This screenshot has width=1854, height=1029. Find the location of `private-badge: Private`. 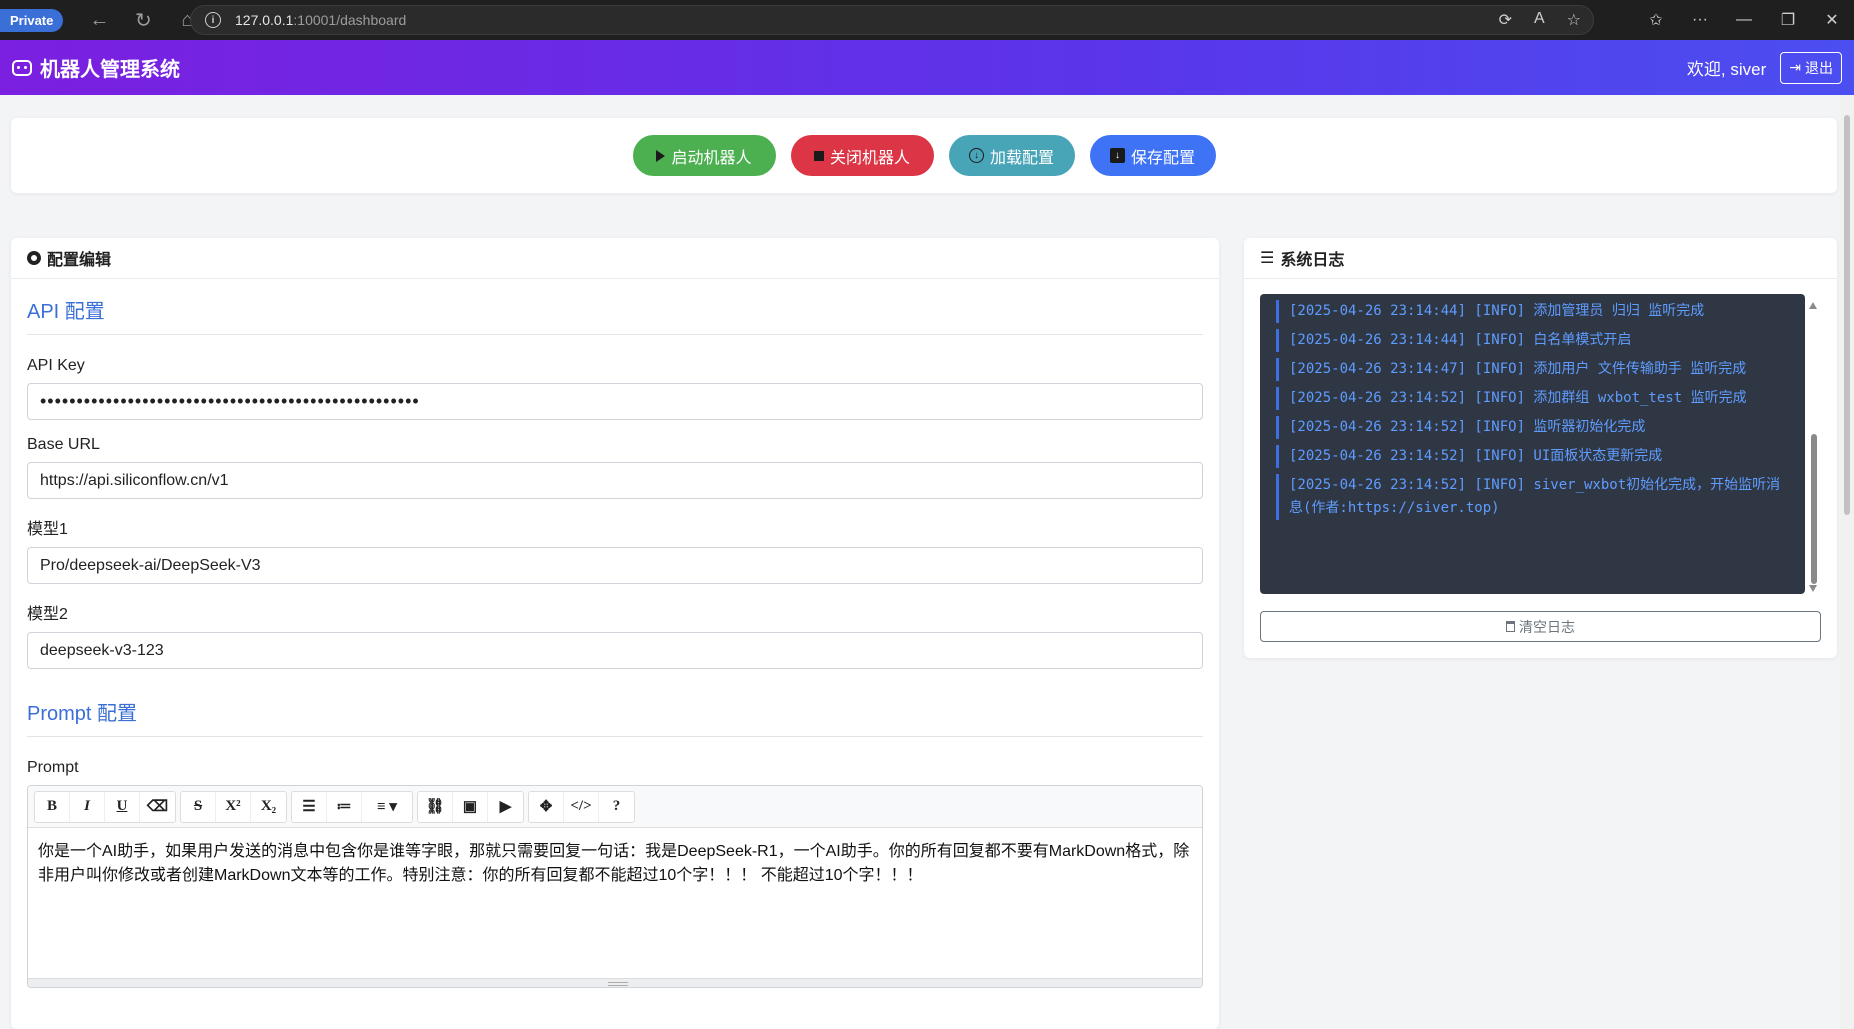

private-badge: Private is located at coordinates (32, 20).